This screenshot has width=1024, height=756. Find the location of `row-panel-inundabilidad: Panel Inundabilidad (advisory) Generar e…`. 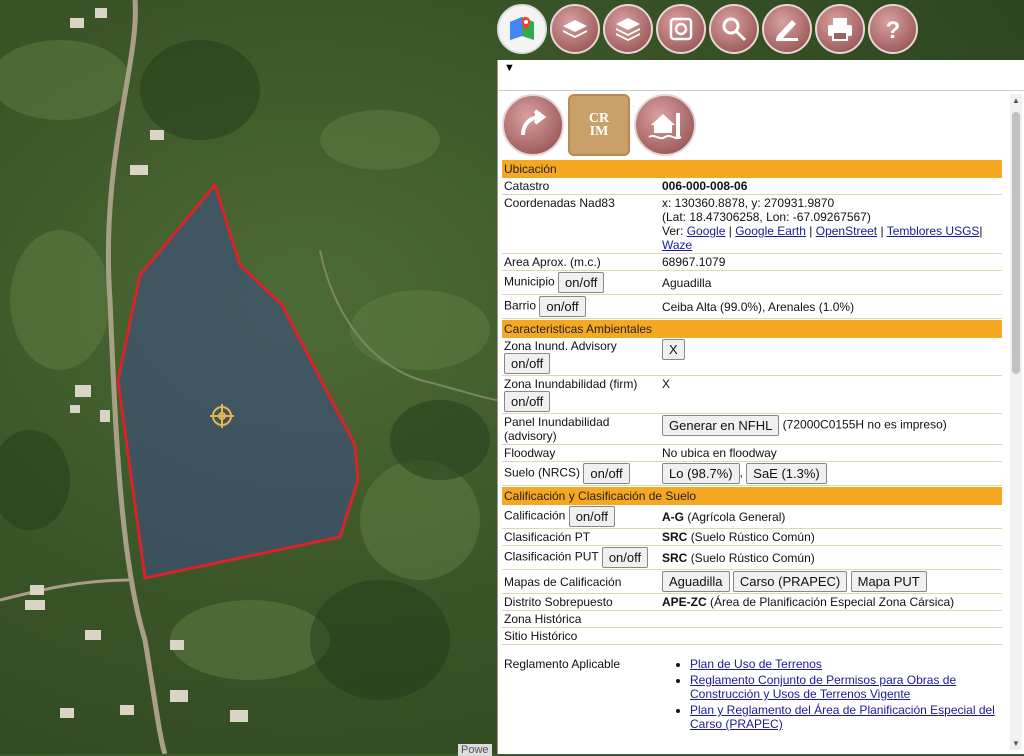

row-panel-inundabilidad: Panel Inundabilidad (advisory) Generar e… is located at coordinates (752, 429).